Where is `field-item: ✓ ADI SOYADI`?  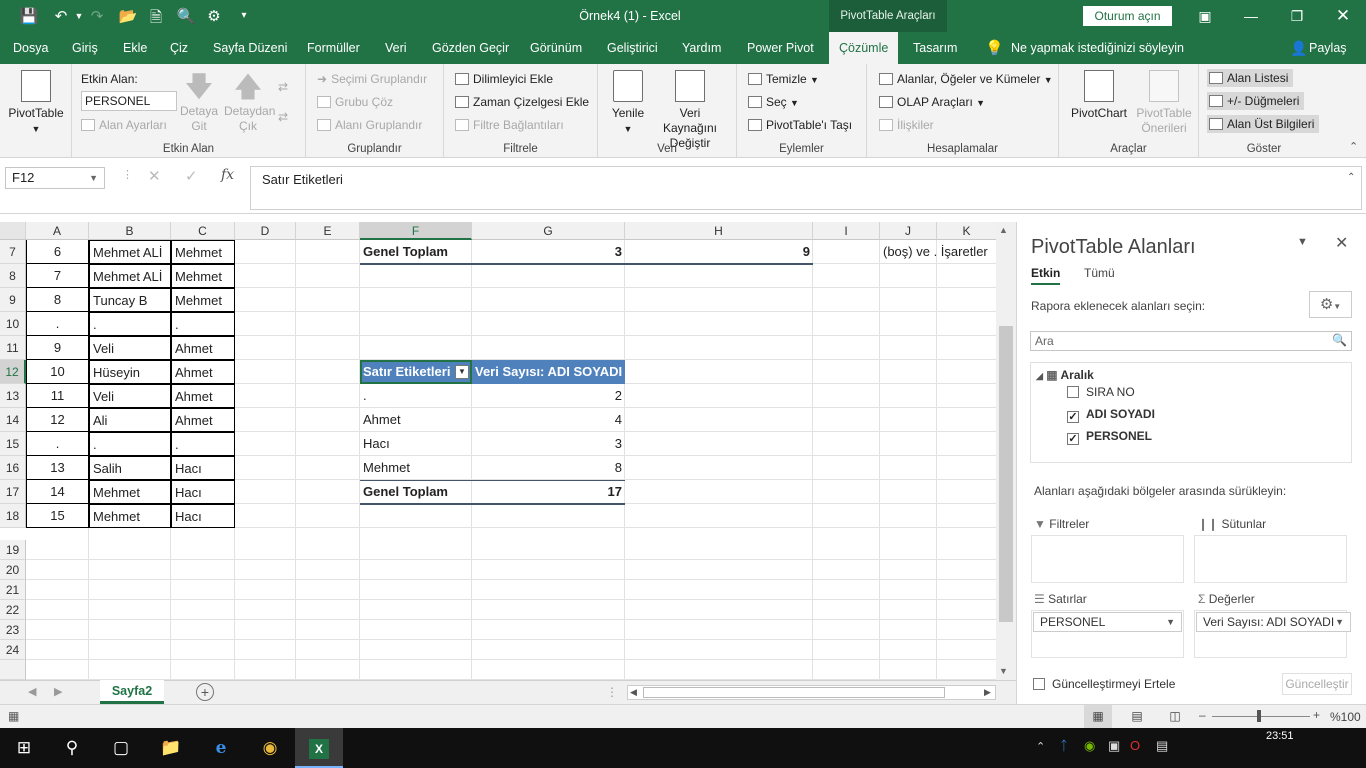
field-item: ✓ ADI SOYADI is located at coordinates (1111, 415).